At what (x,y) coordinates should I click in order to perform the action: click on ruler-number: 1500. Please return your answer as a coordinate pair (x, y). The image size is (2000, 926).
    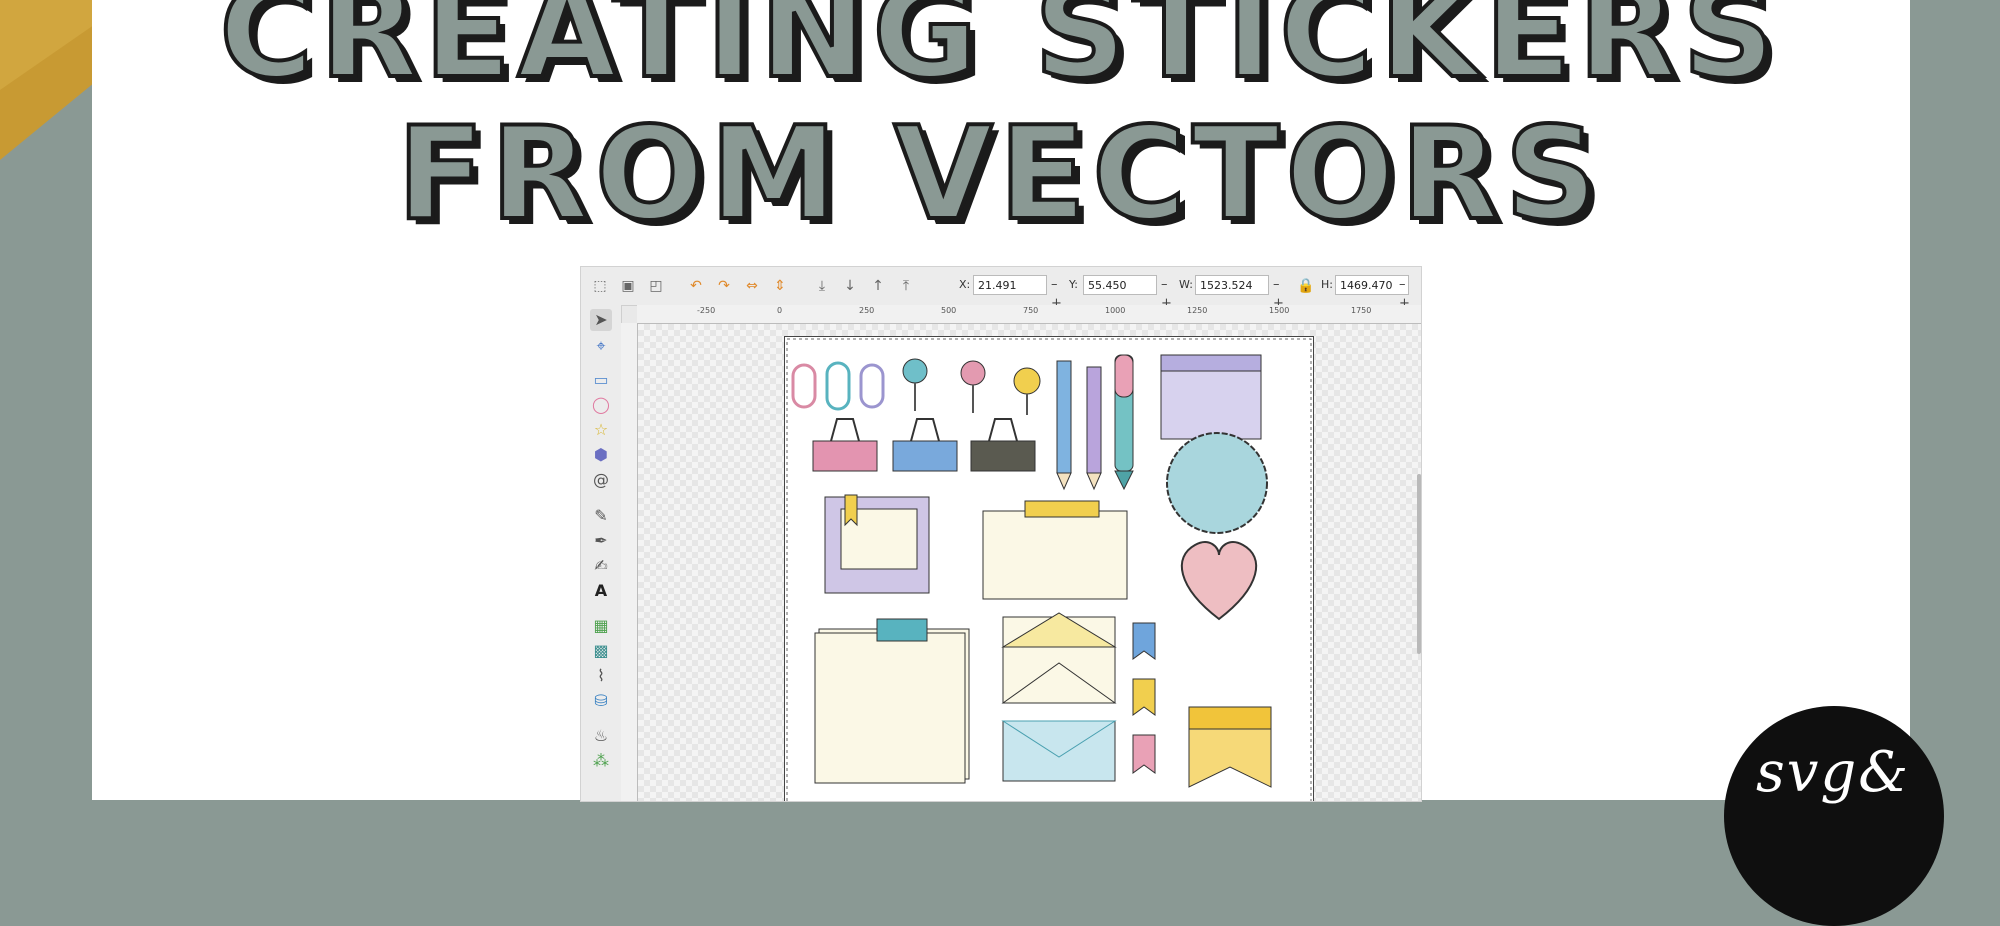
    Looking at the image, I should click on (1279, 310).